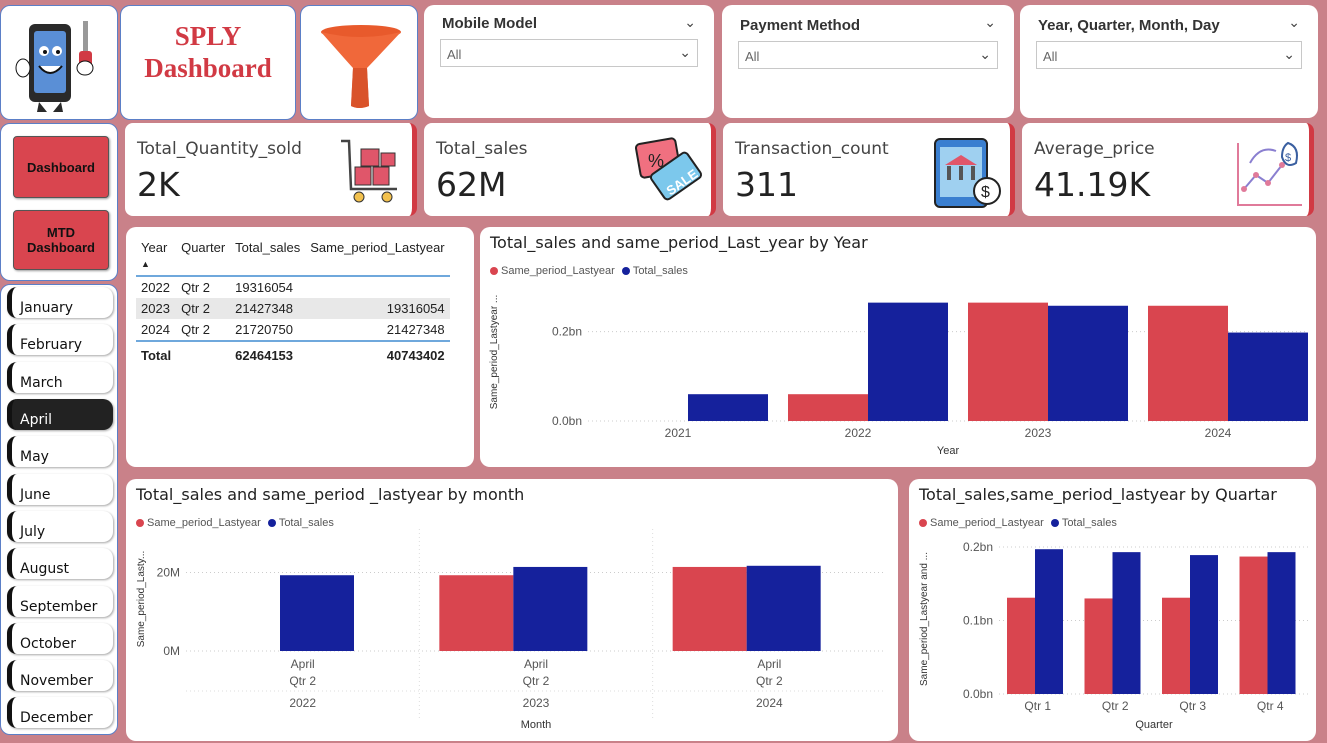  Describe the element at coordinates (156, 256) in the screenshot. I see `col-year: Year ▲` at that location.